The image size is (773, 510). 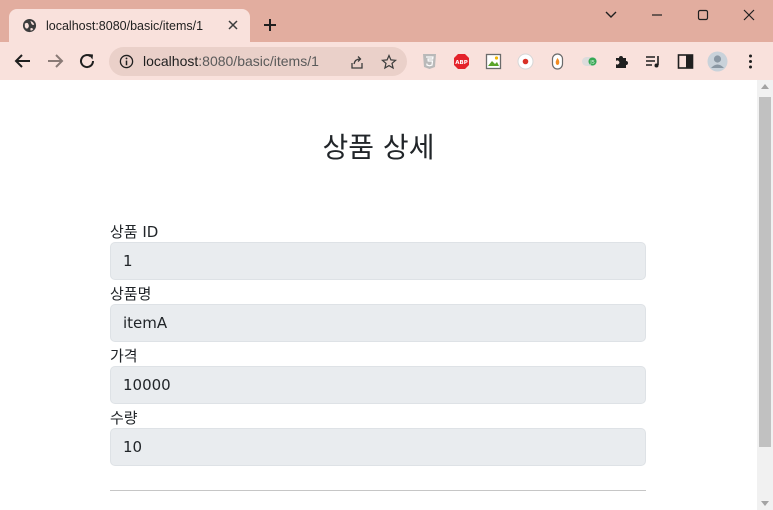 What do you see at coordinates (765, 272) in the screenshot?
I see `scrollbar-thumb` at bounding box center [765, 272].